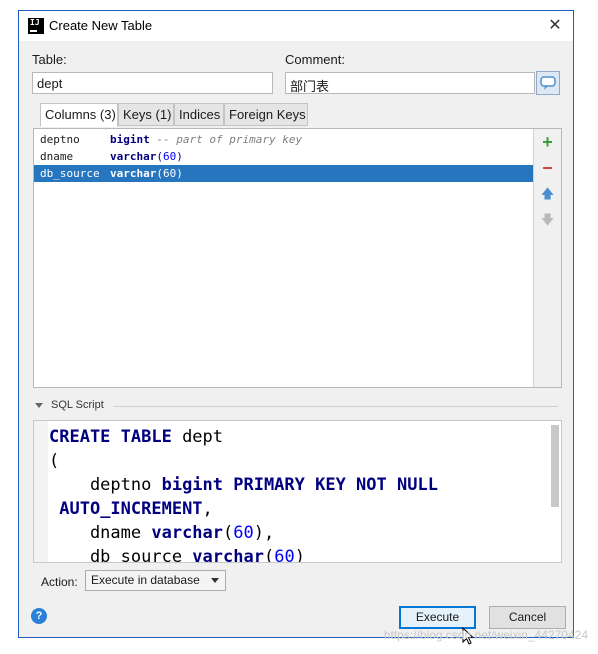  Describe the element at coordinates (39, 616) in the screenshot. I see `help-button: ?` at that location.